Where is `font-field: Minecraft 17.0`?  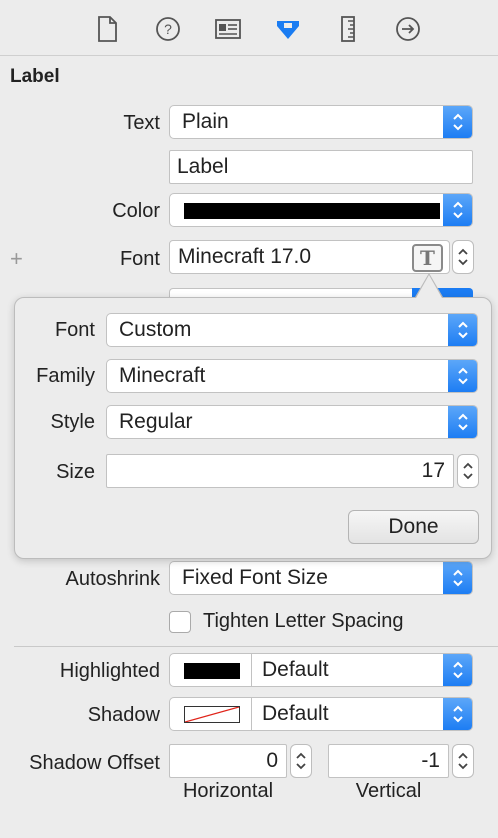
font-field: Minecraft 17.0 is located at coordinates (309, 257).